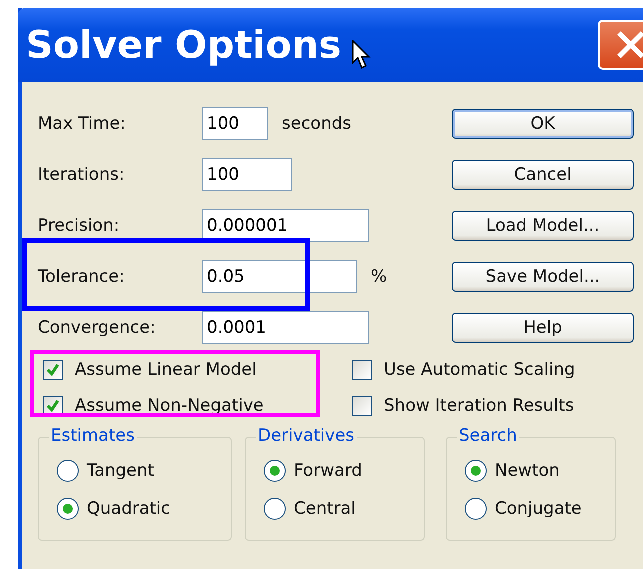 This screenshot has height=569, width=643. Describe the element at coordinates (629, 45) in the screenshot. I see `close-icon` at that location.